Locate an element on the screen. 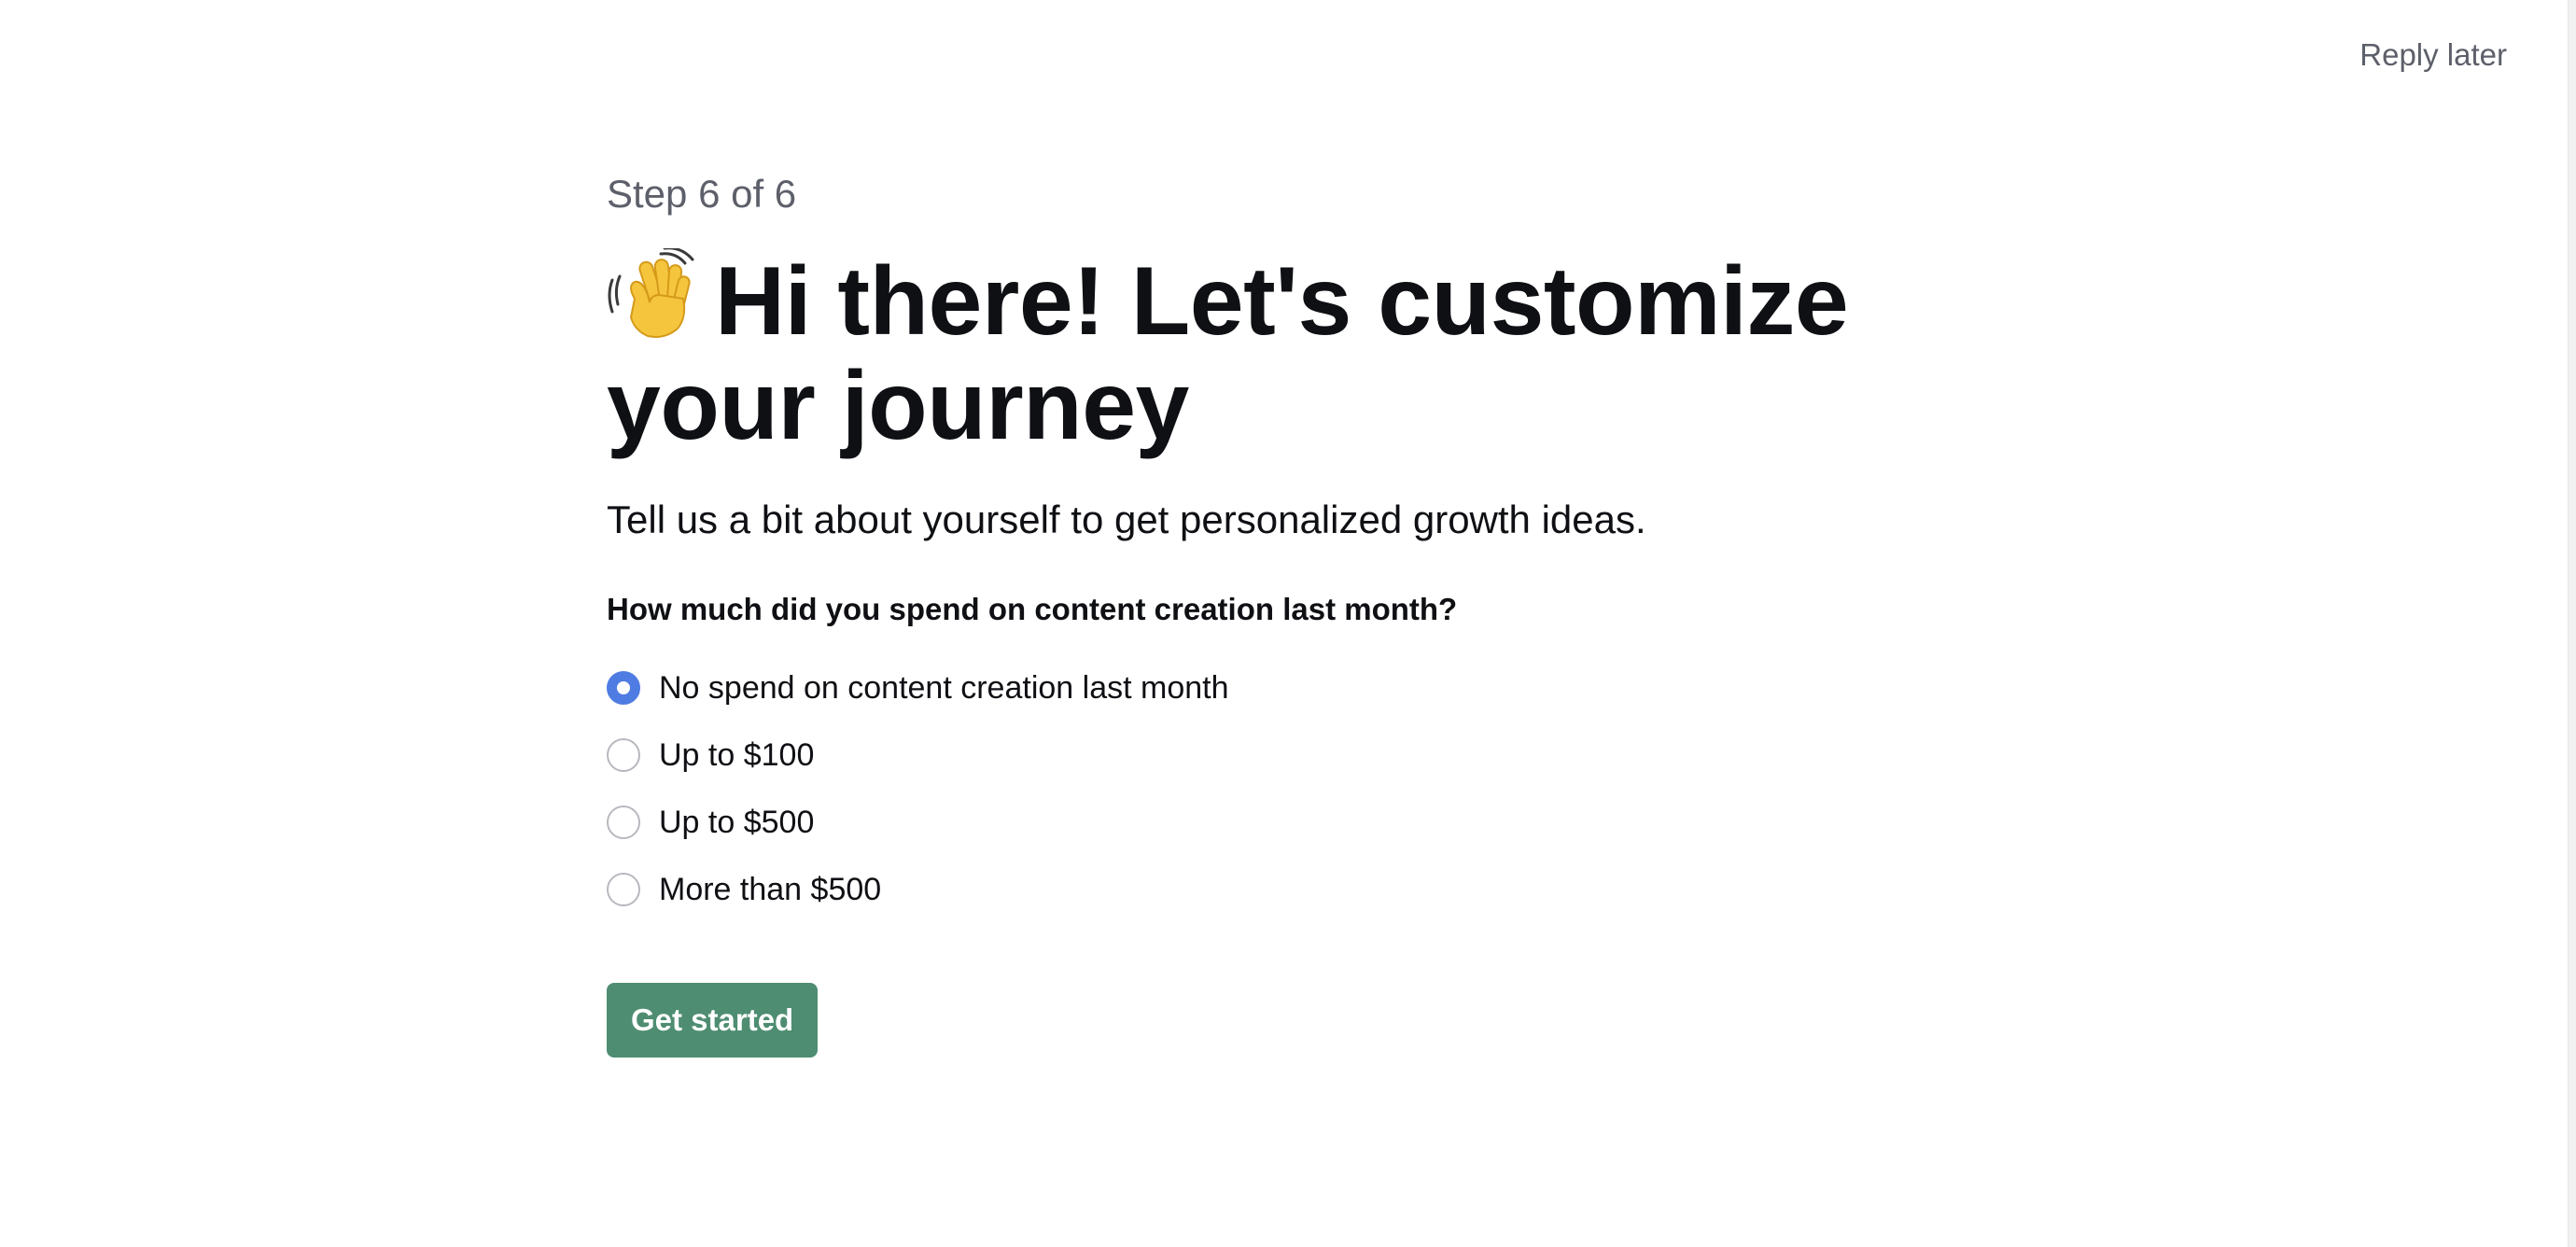 The image size is (2576, 1247). option-label: Up to $100 is located at coordinates (737, 755).